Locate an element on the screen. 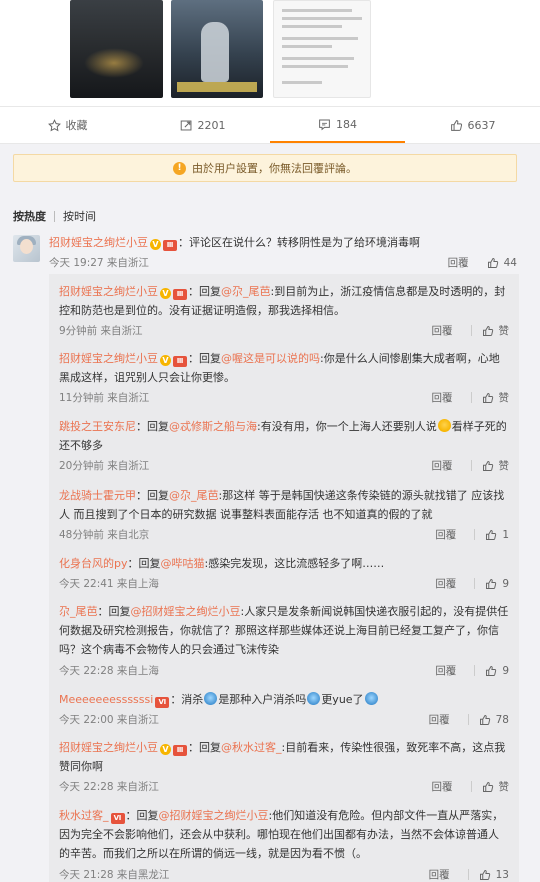 This screenshot has width=540, height=882. reply-ops: 回覆 13 is located at coordinates (469, 874).